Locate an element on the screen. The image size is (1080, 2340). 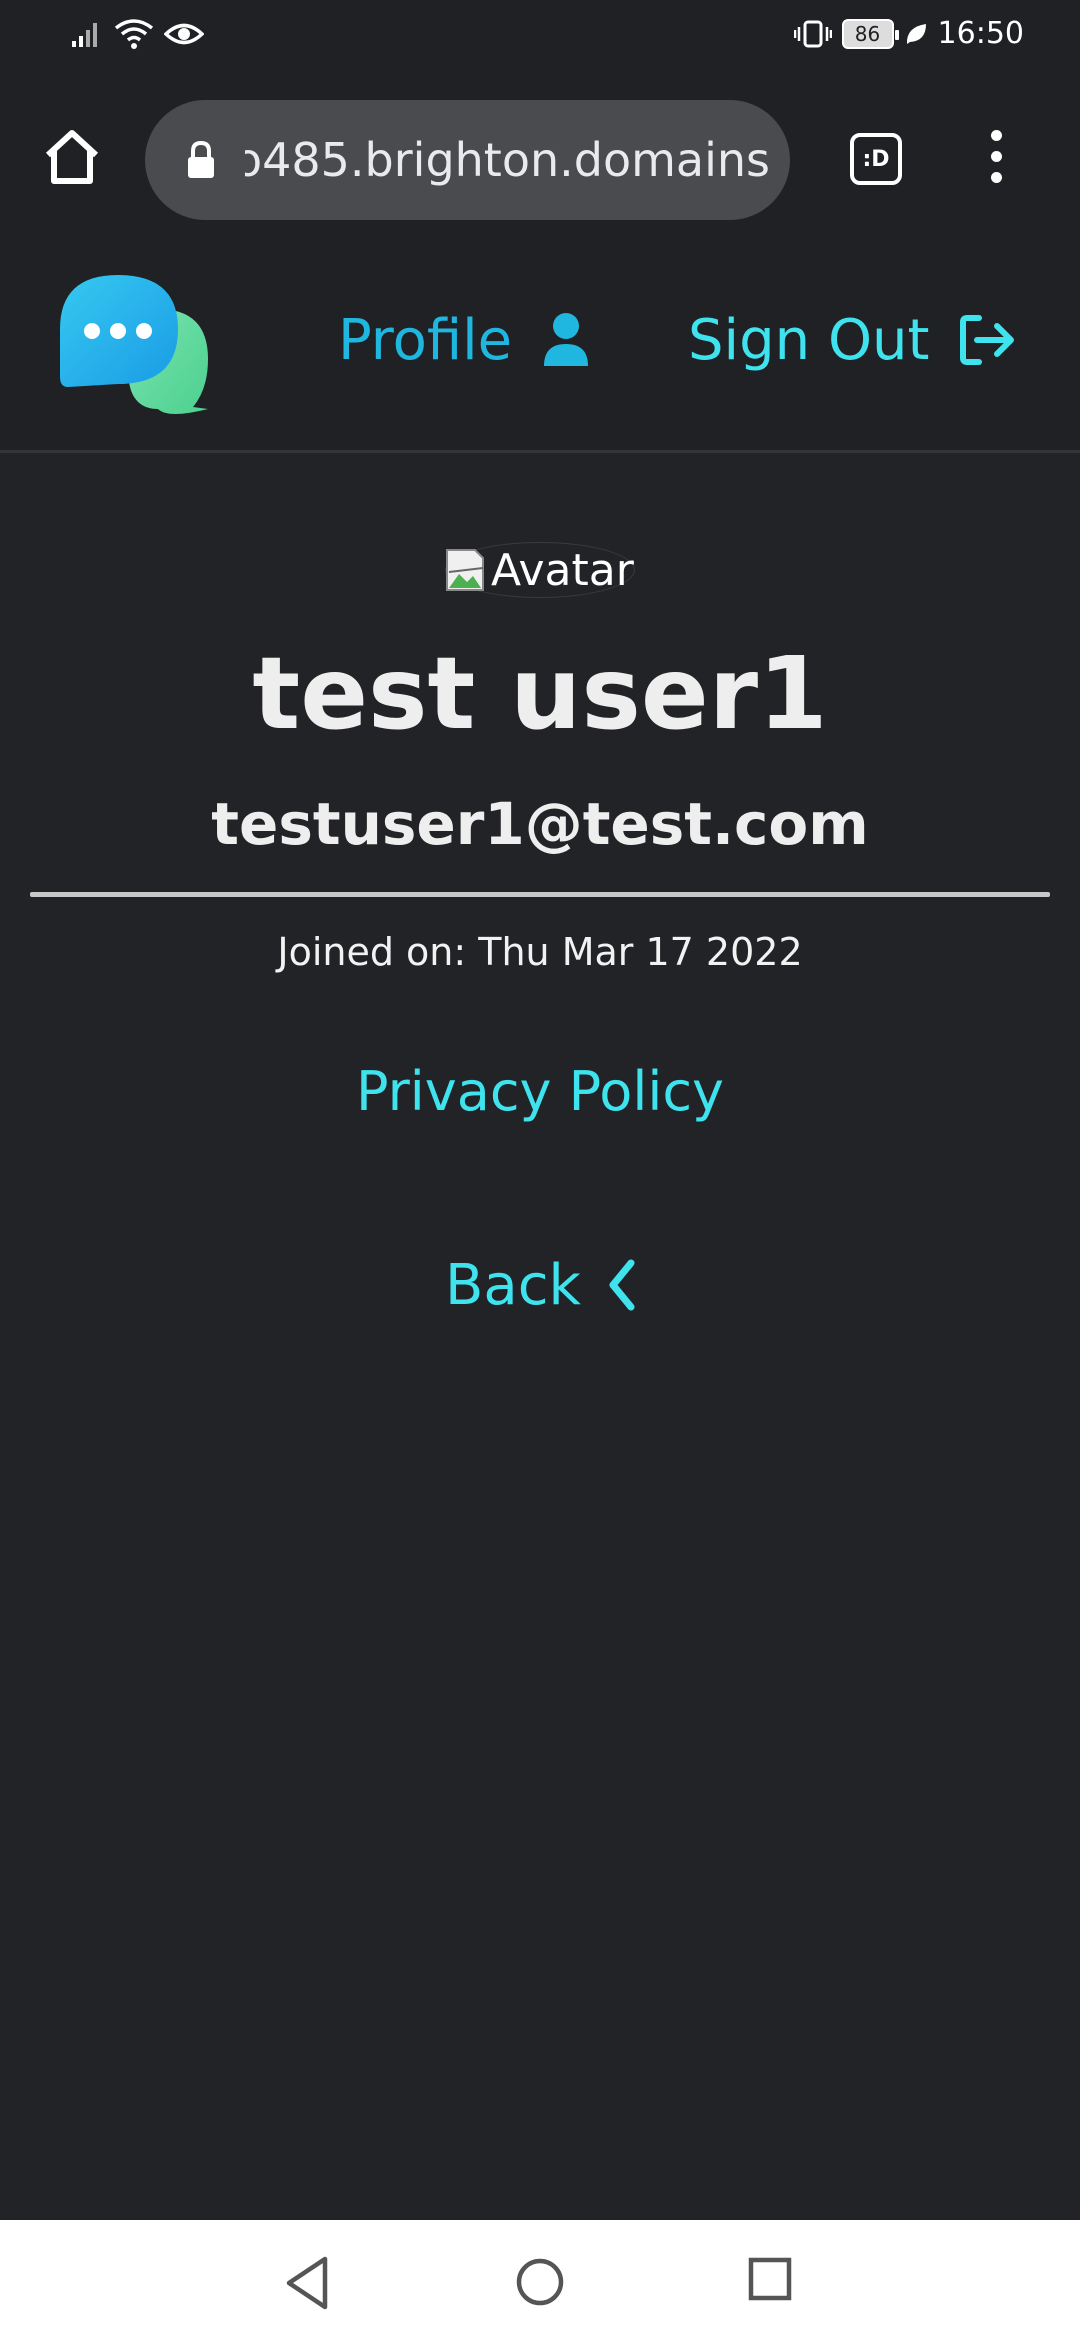
avatar-alt-text: Avatar is located at coordinates (562, 570).